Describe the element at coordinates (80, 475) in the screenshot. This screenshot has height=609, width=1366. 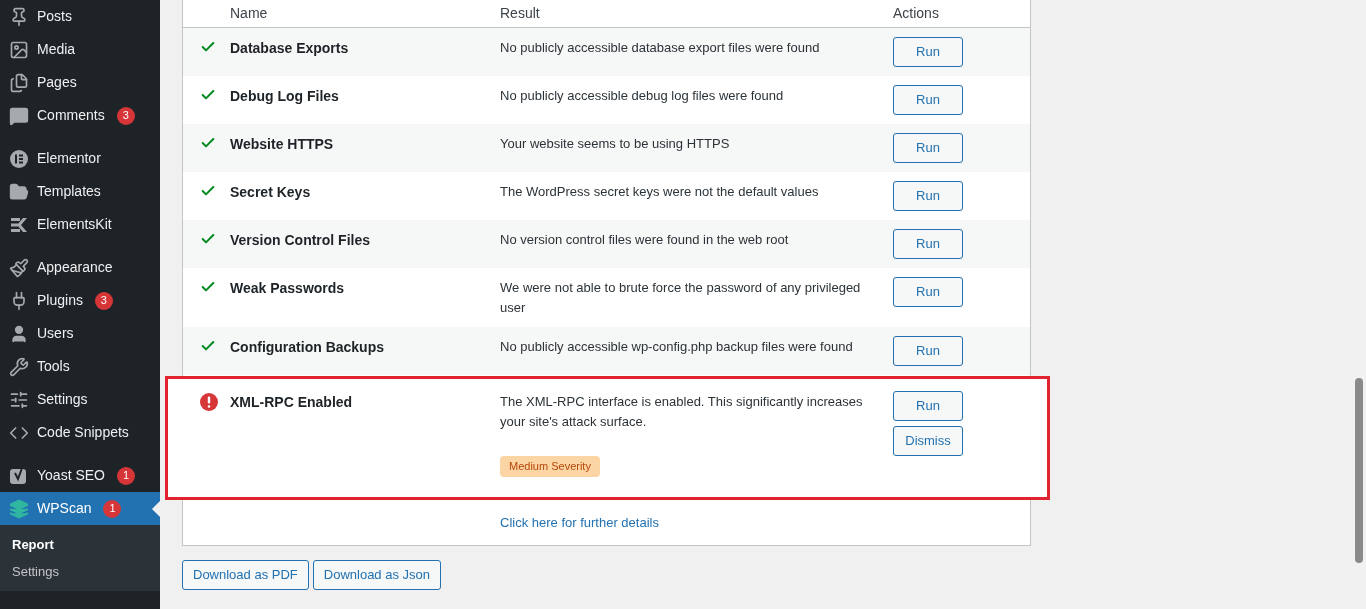
I see `sidebar-item: Yoast SEO 1` at that location.